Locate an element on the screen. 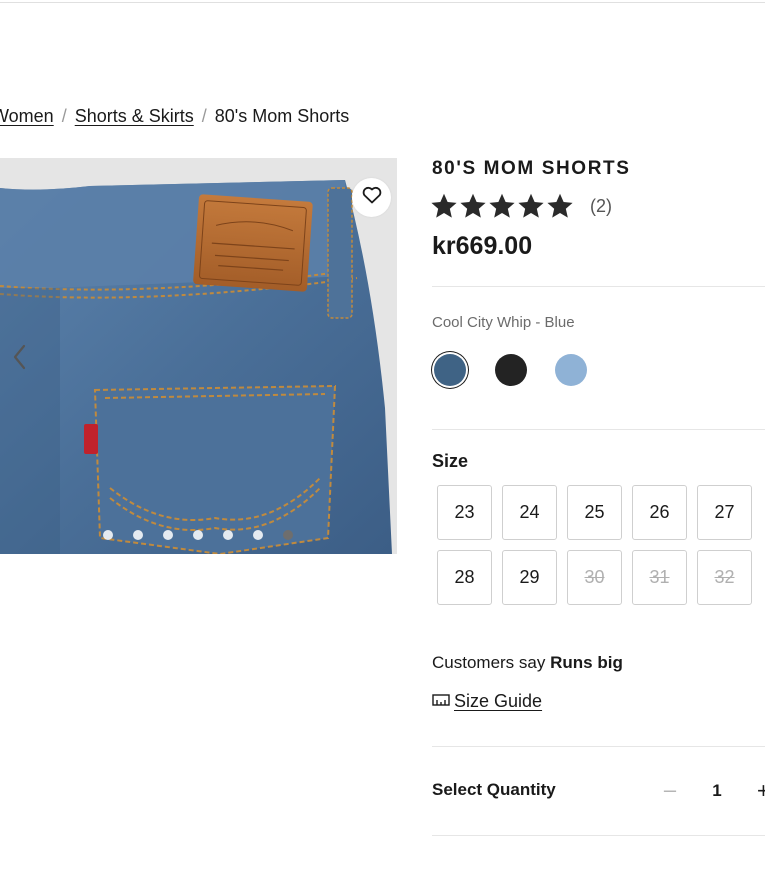 The height and width of the screenshot is (875, 765). fit-feedback-value: Runs big is located at coordinates (586, 662).